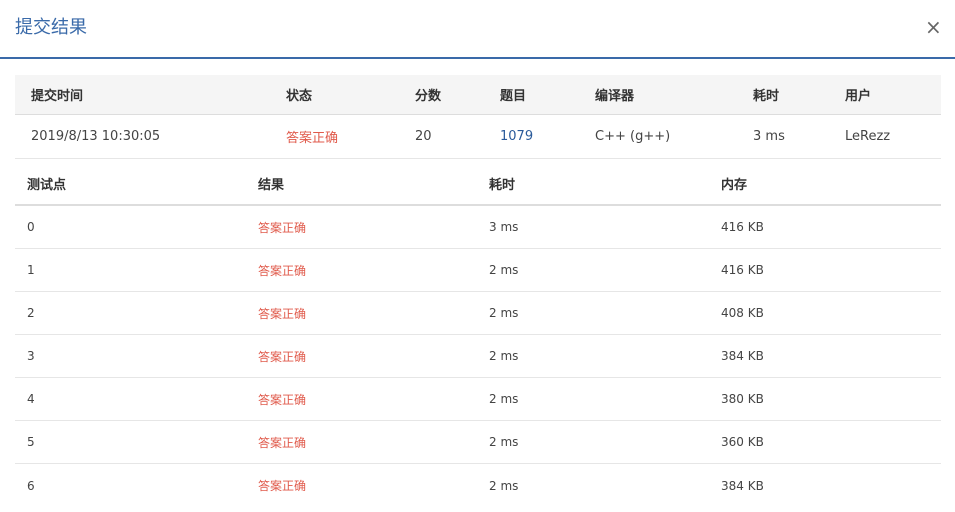  Describe the element at coordinates (742, 442) in the screenshot. I see `case-memory: 360 KB` at that location.